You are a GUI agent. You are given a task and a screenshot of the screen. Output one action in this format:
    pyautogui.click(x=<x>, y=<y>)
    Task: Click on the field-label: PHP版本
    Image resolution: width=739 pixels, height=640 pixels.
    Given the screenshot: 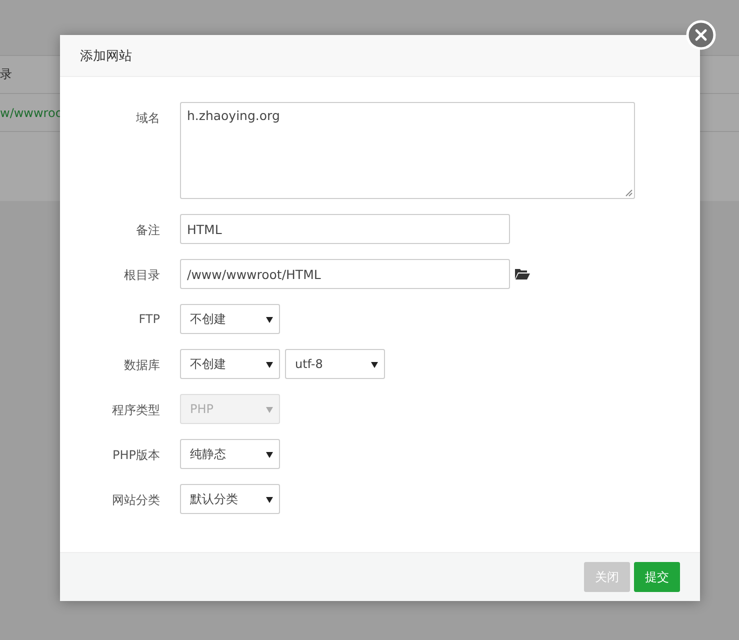 What is the action you would take?
    pyautogui.click(x=136, y=455)
    